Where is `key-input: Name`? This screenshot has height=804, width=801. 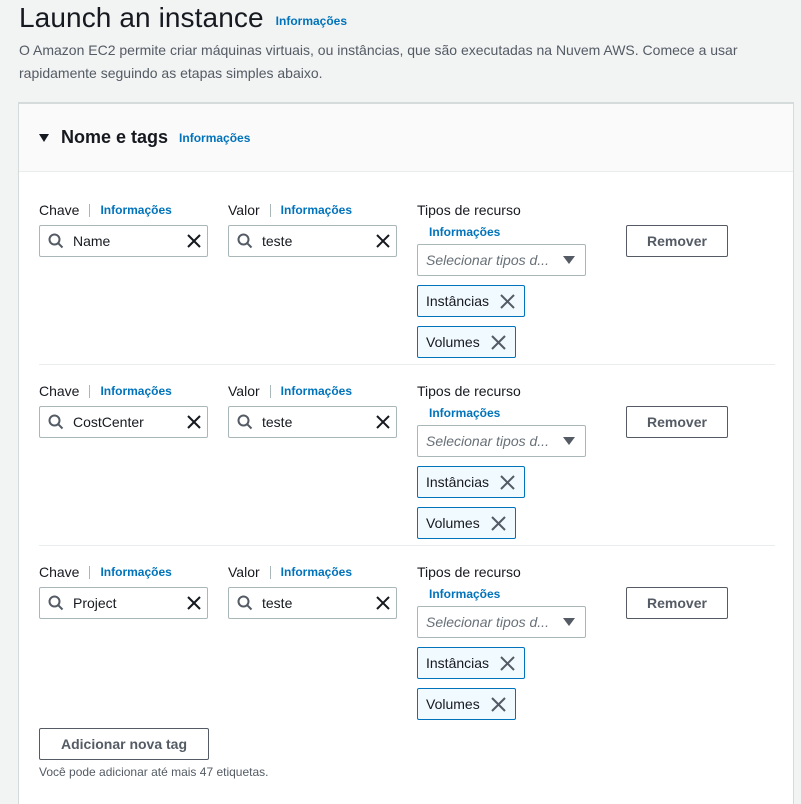 key-input: Name is located at coordinates (123, 241).